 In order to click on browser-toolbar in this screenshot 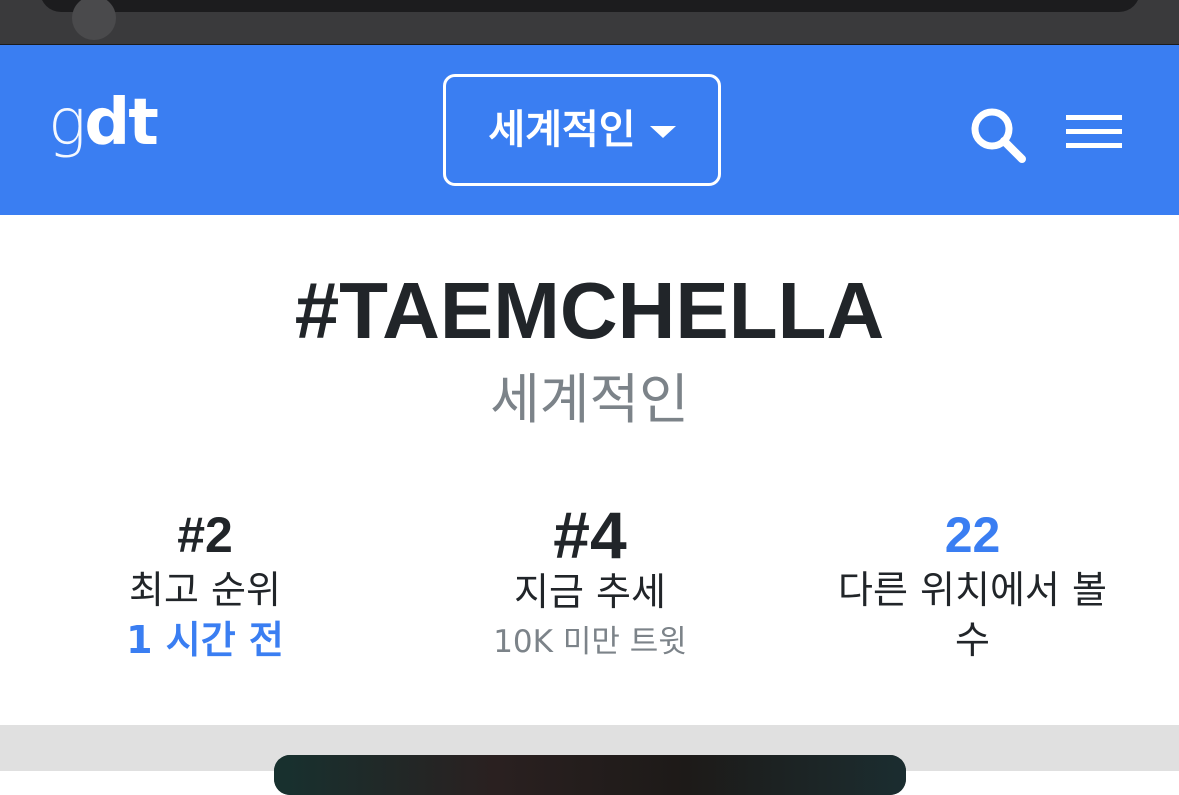, I will do `click(589, 22)`.